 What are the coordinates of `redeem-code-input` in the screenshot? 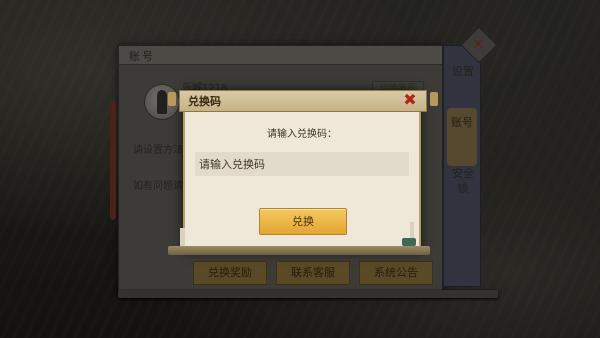 It's located at (302, 164).